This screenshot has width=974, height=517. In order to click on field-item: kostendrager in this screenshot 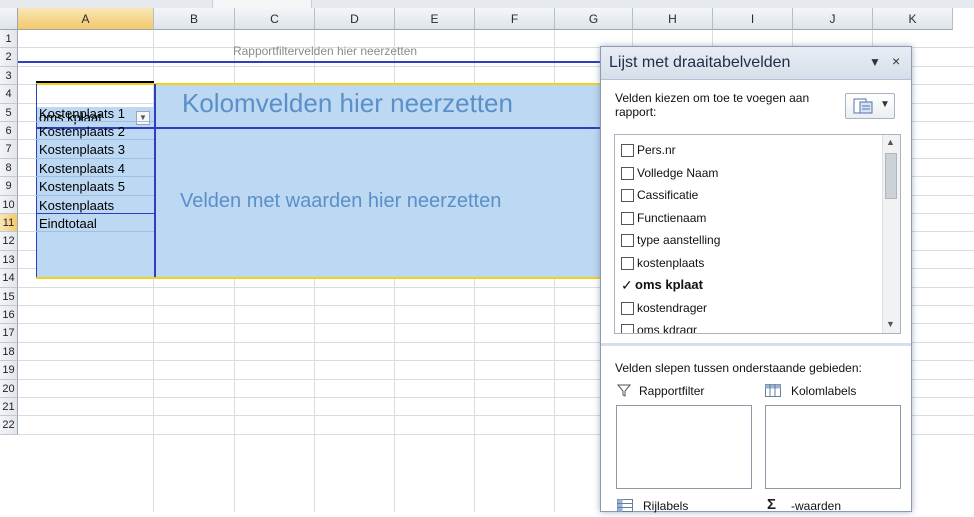, I will do `click(664, 310)`.